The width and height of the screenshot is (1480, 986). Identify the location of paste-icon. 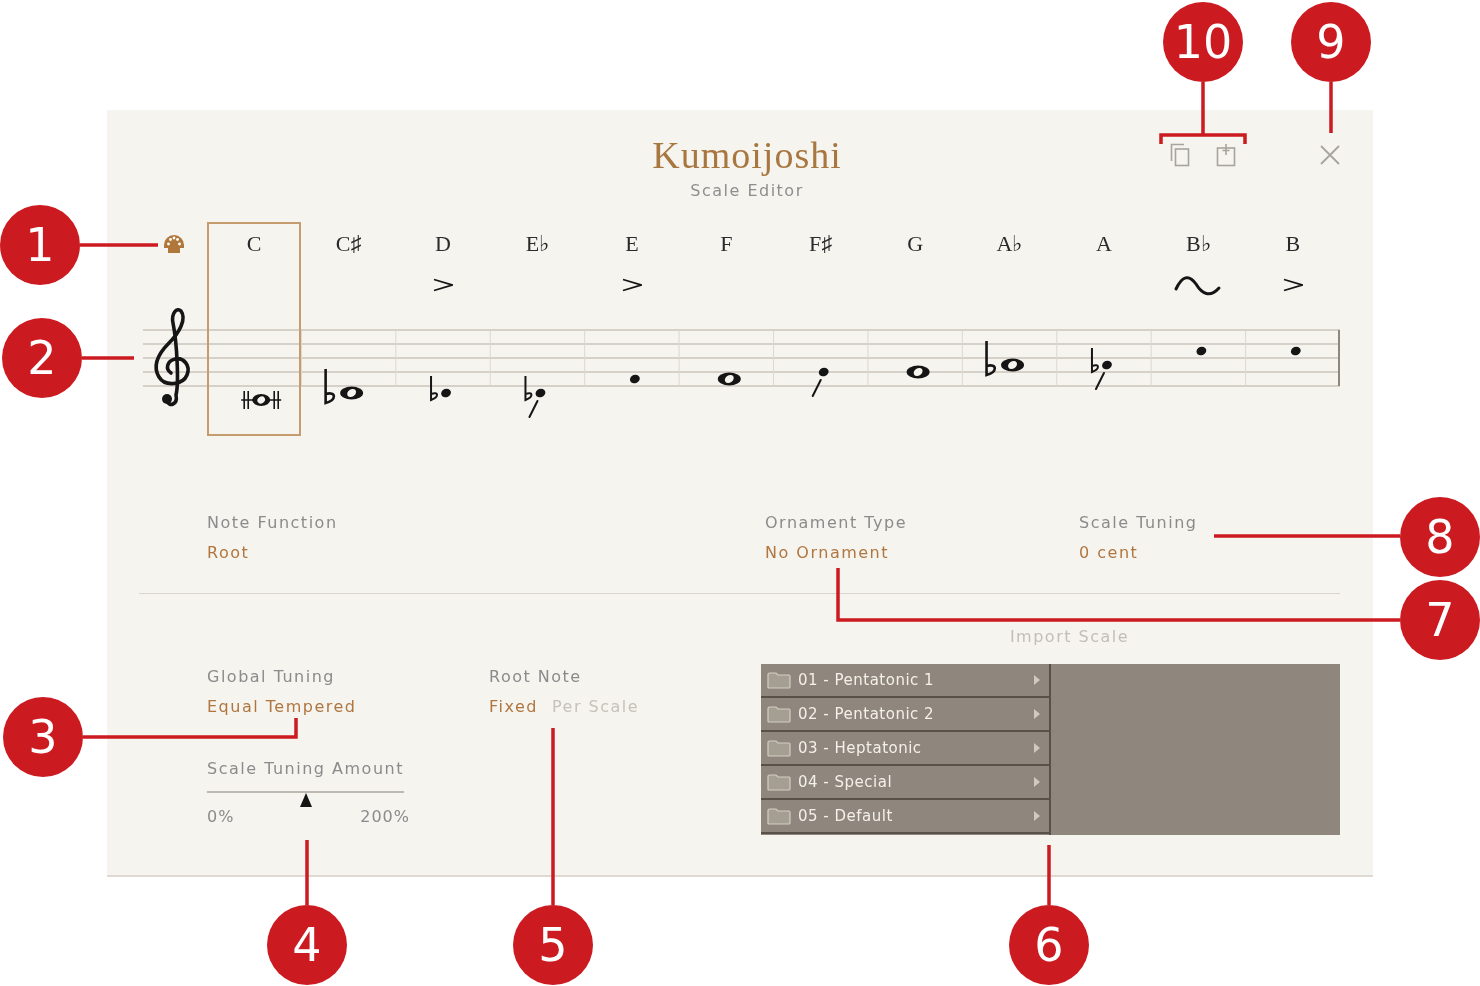
(1226, 155).